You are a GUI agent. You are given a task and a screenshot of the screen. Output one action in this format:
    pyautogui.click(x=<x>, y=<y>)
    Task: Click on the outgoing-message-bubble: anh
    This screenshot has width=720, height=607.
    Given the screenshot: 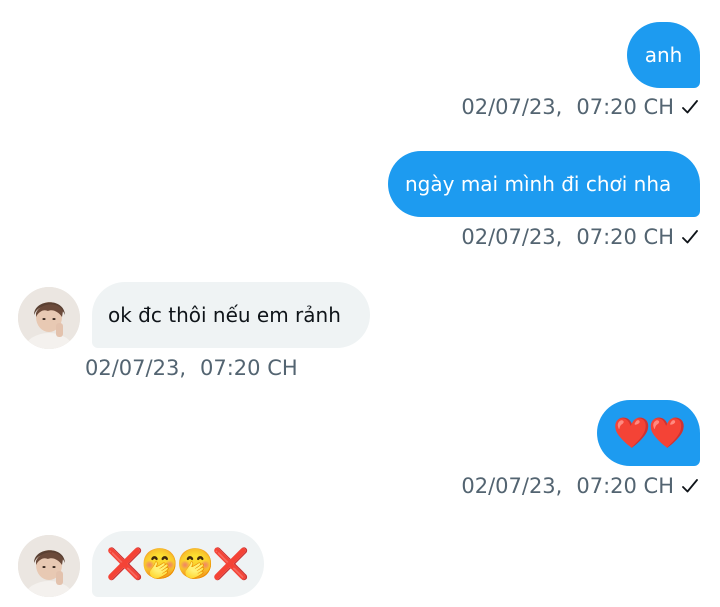 What is the action you would take?
    pyautogui.click(x=663, y=55)
    